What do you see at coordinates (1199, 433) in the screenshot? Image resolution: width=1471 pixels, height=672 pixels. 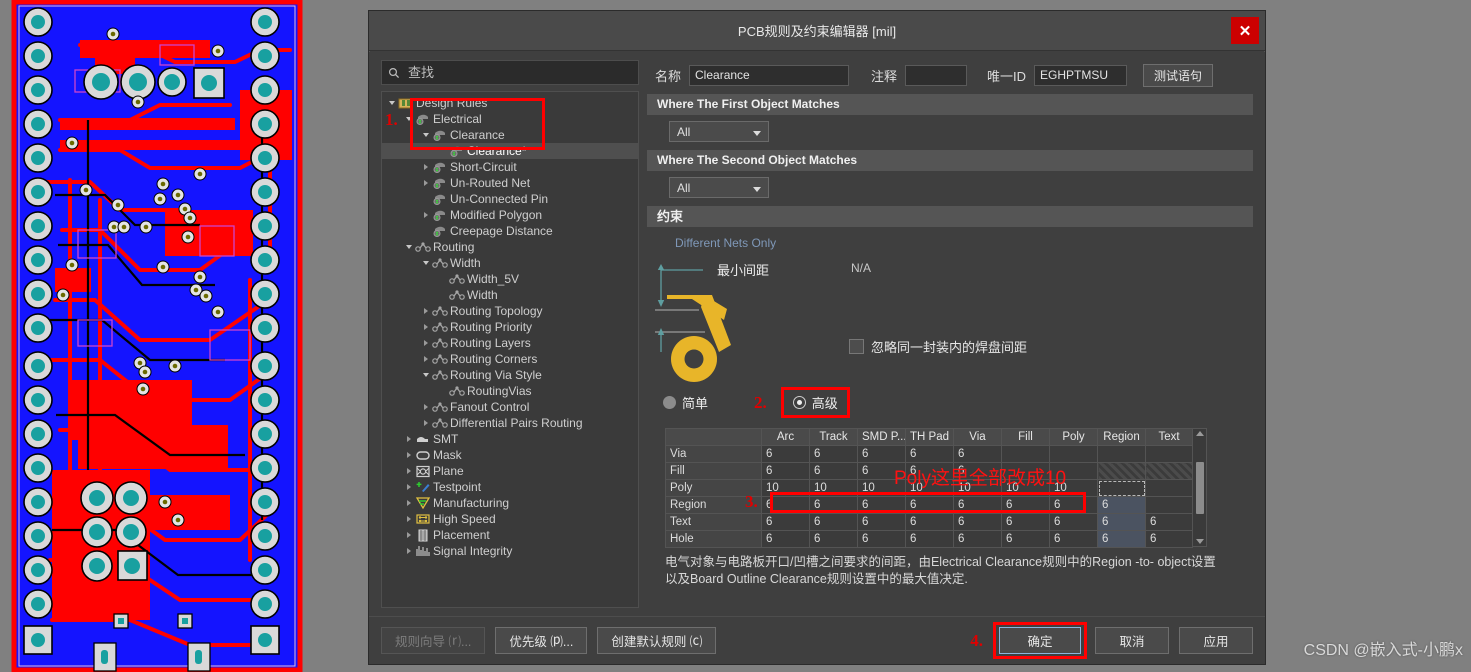 I see `scroll-up-icon` at bounding box center [1199, 433].